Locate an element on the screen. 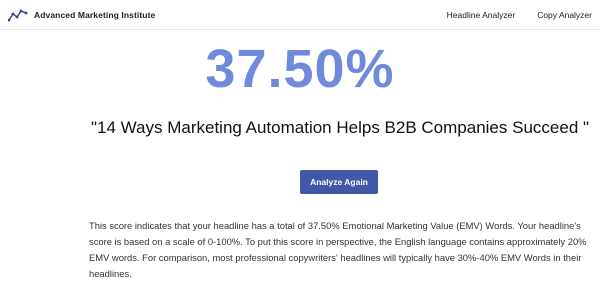  nav-link-headline-analyzer: Headline Analyzer is located at coordinates (481, 15).